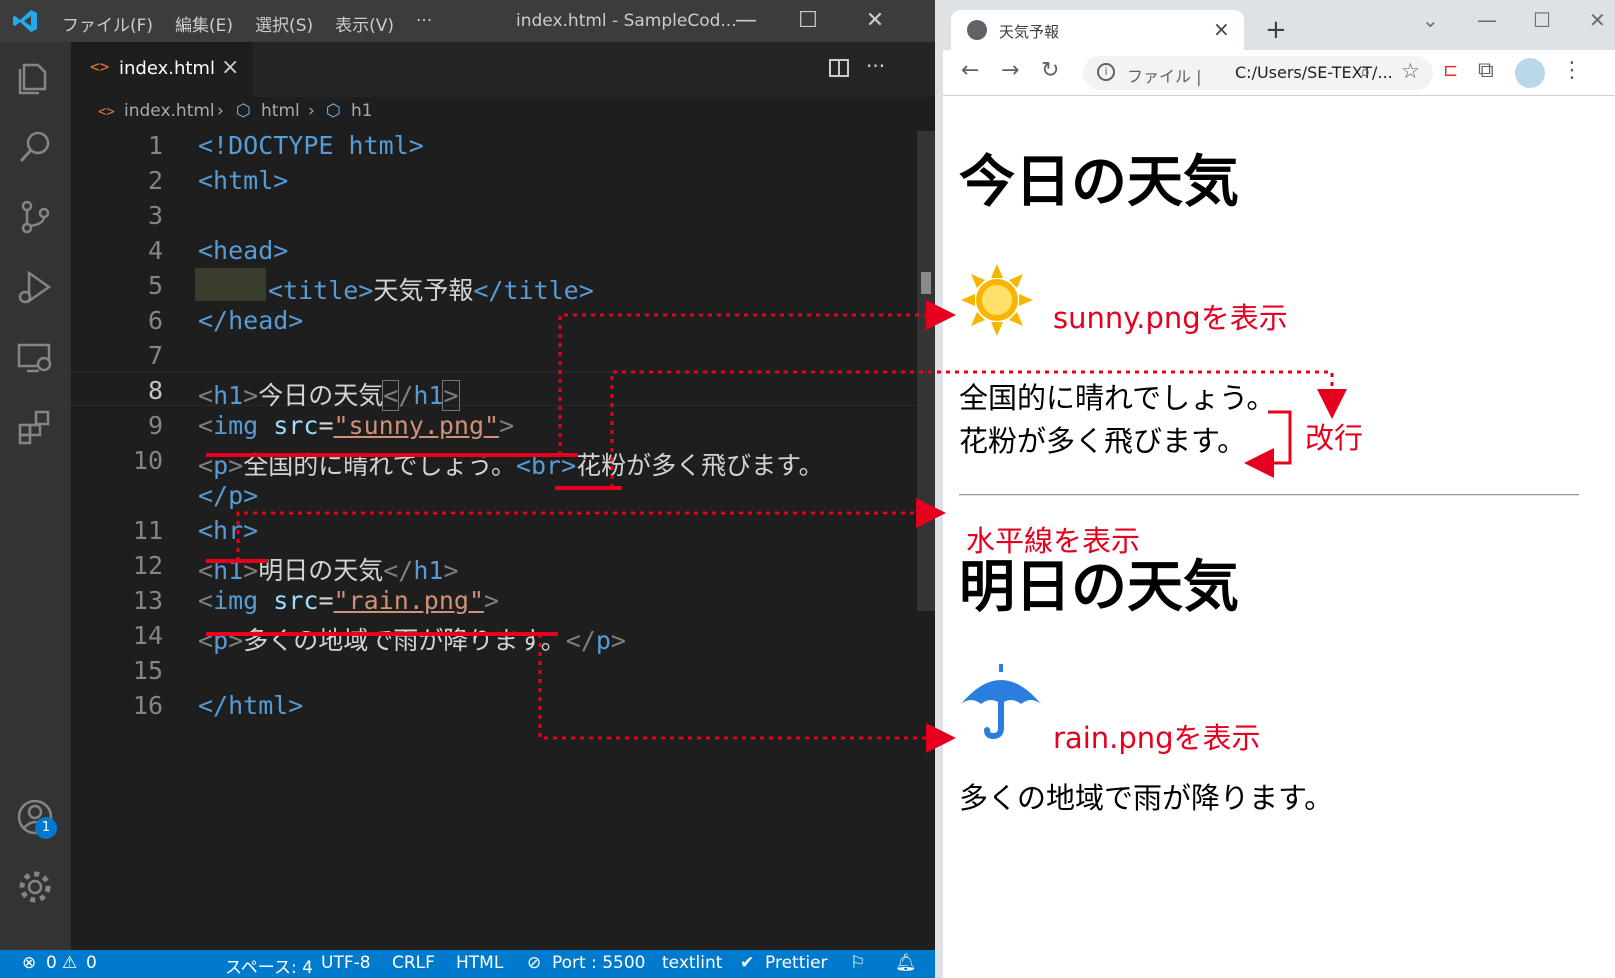  I want to click on status-eol: CRLF, so click(413, 963).